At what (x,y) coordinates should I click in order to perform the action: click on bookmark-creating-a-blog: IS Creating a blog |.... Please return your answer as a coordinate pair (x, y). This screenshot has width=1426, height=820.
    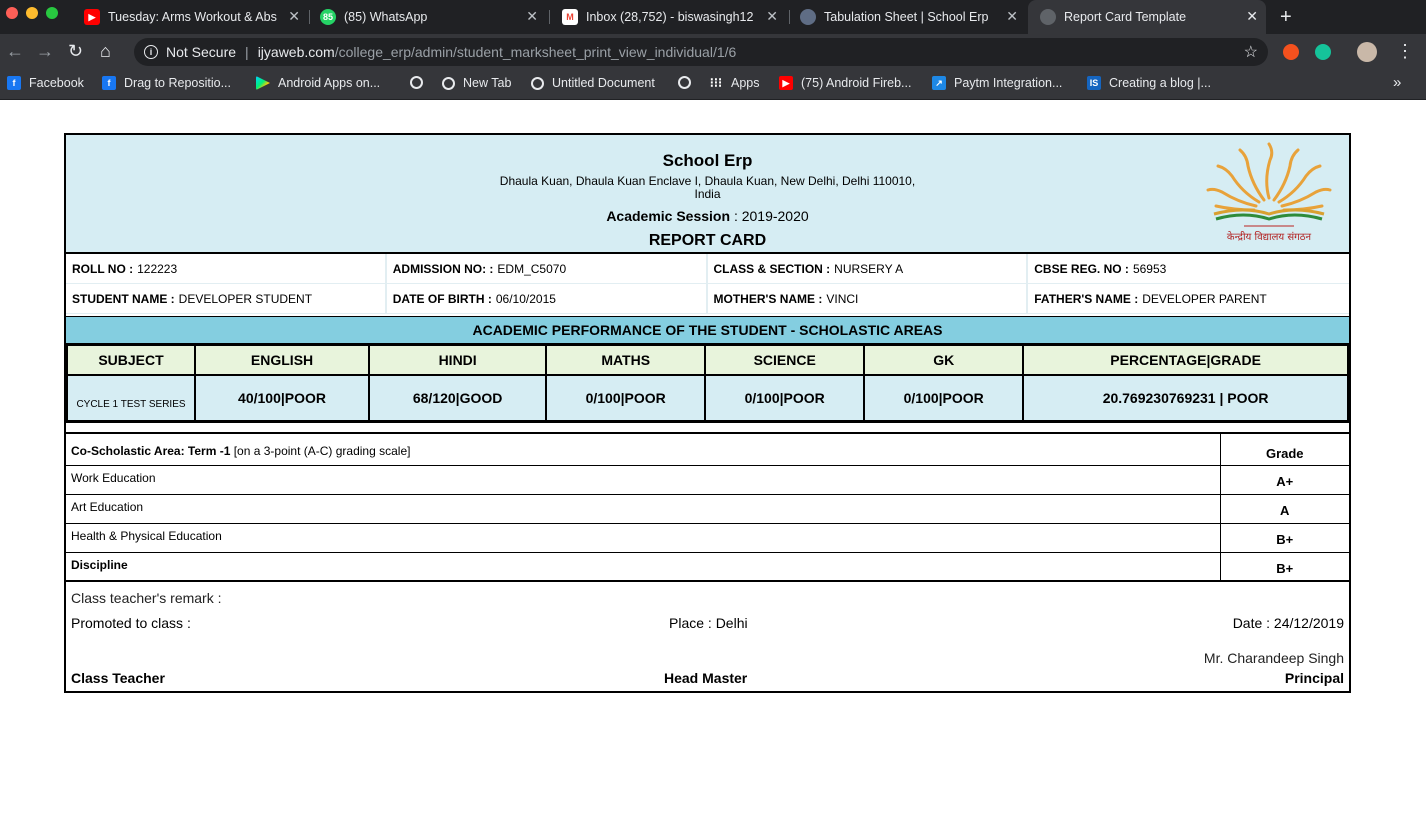
    Looking at the image, I should click on (1149, 83).